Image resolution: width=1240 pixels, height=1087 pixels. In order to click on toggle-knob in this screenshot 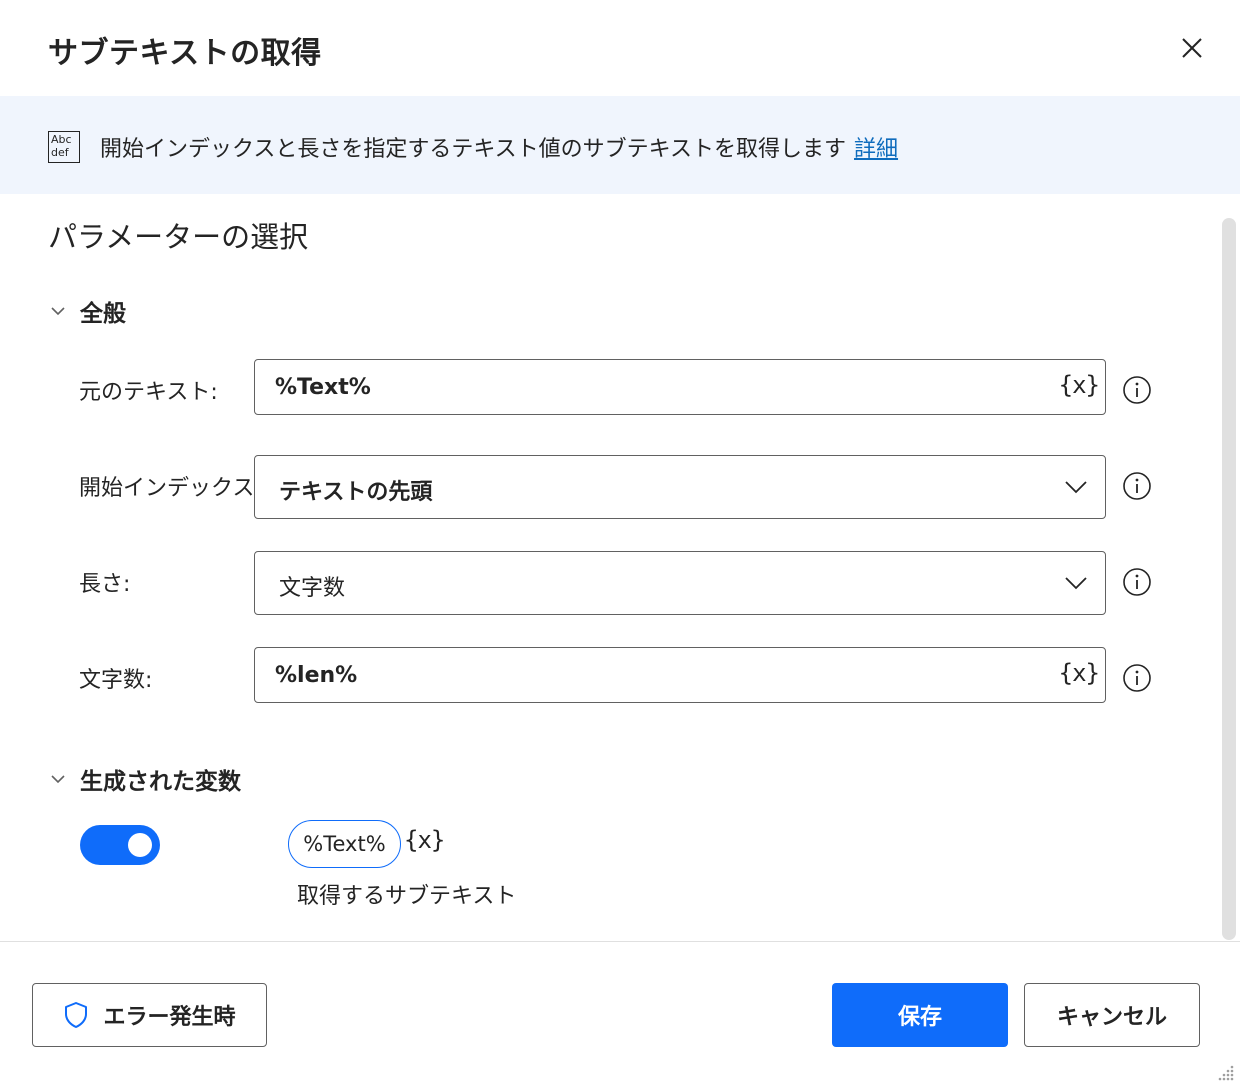, I will do `click(140, 845)`.